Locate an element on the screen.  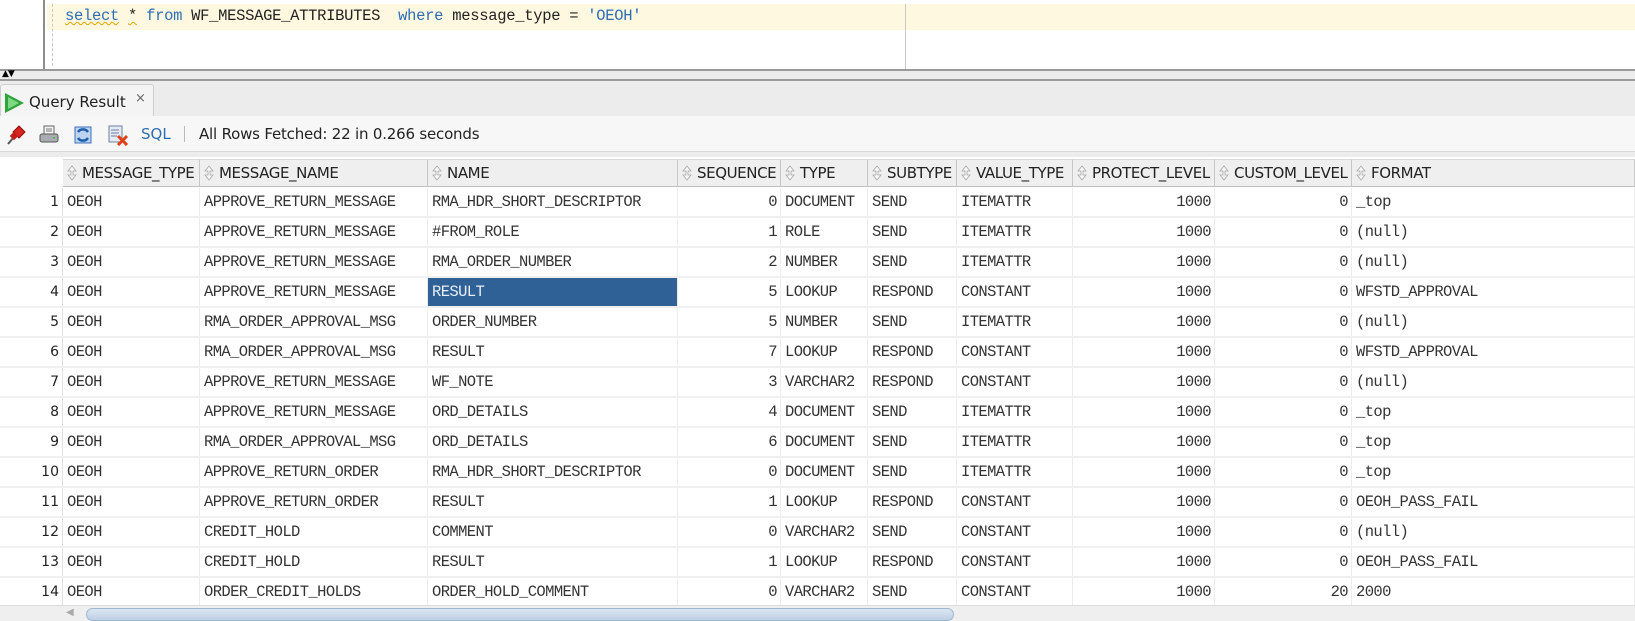
row-number: 10 is located at coordinates (31, 472).